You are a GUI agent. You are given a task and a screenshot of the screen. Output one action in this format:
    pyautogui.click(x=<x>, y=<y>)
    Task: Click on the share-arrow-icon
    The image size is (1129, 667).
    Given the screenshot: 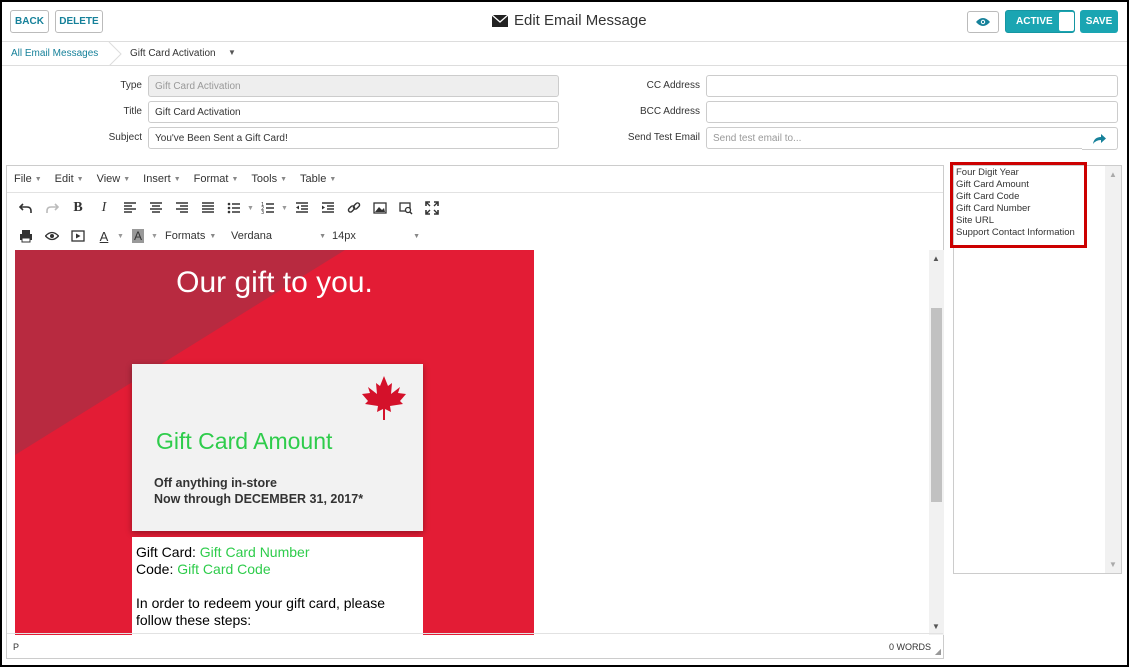 What is the action you would take?
    pyautogui.click(x=1099, y=138)
    